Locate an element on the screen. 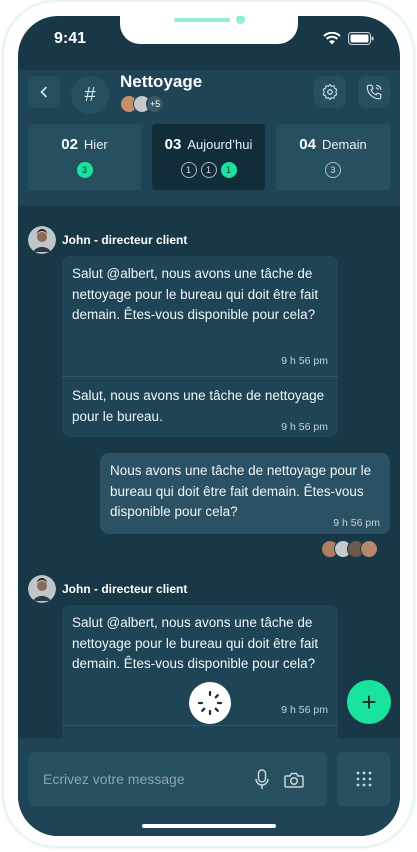  front-camera is located at coordinates (240, 20).